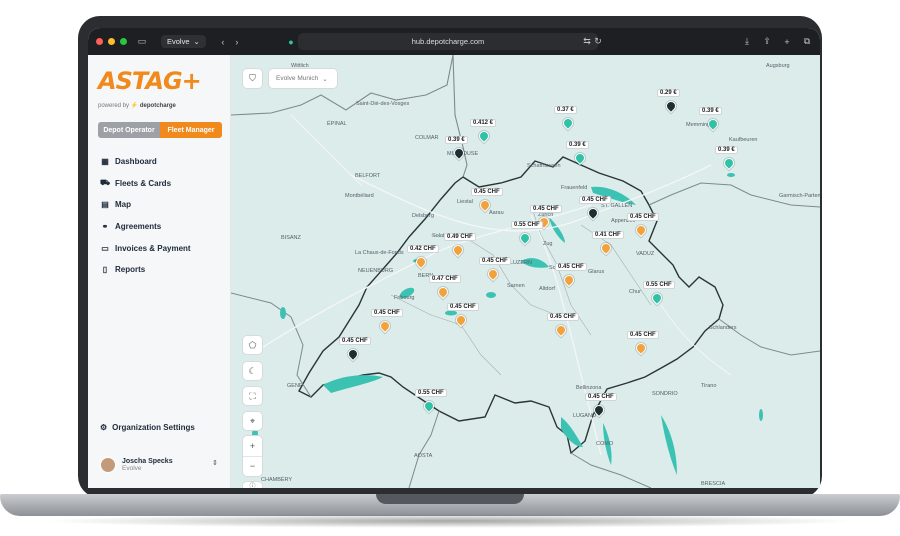 The image size is (900, 536). I want to click on place-label: Bellinzona, so click(589, 388).